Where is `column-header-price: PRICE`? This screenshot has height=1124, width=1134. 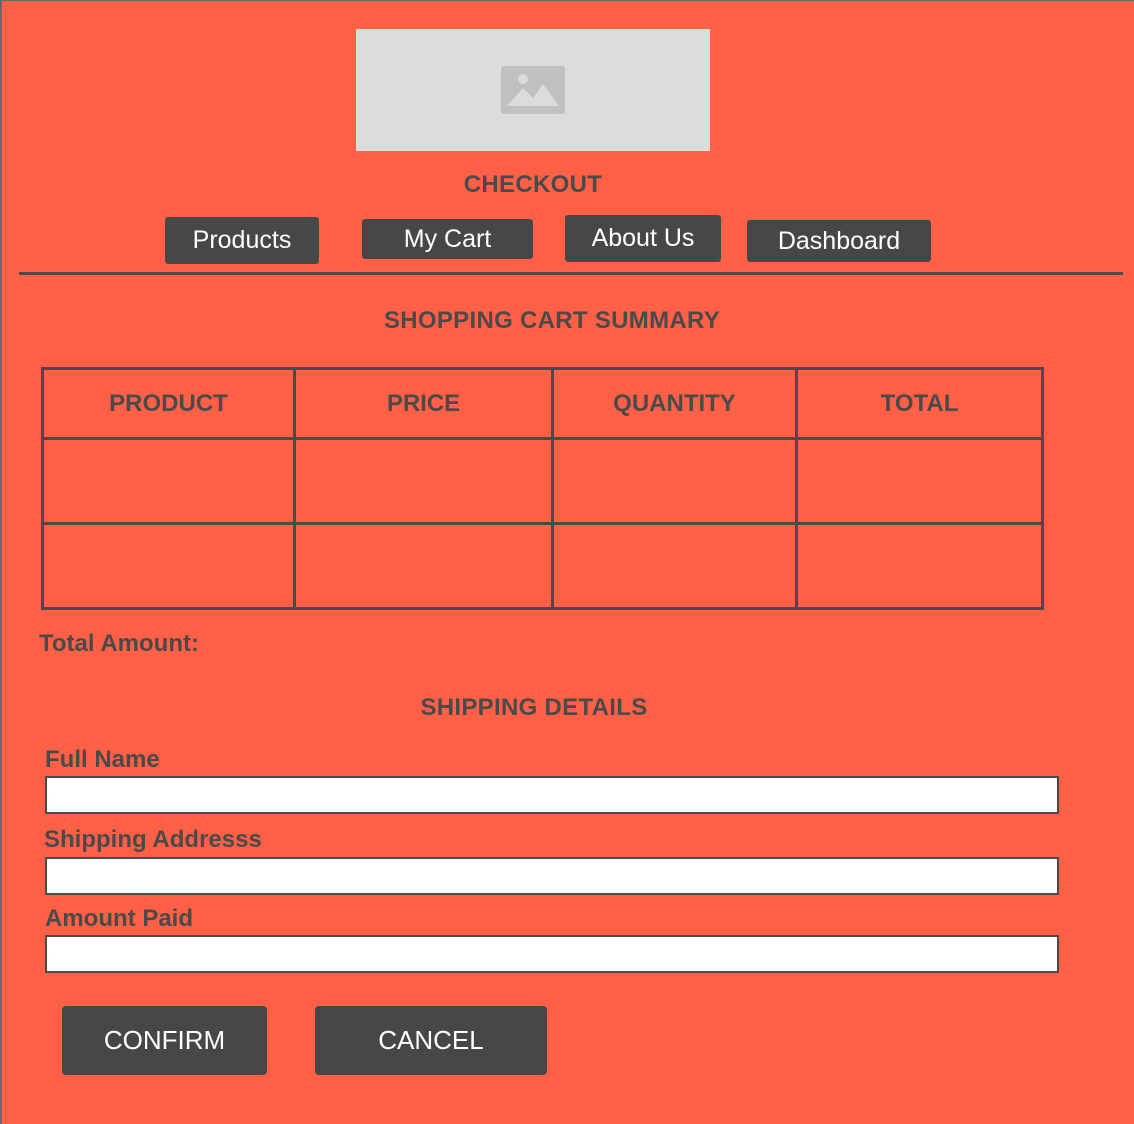 column-header-price: PRICE is located at coordinates (423, 403).